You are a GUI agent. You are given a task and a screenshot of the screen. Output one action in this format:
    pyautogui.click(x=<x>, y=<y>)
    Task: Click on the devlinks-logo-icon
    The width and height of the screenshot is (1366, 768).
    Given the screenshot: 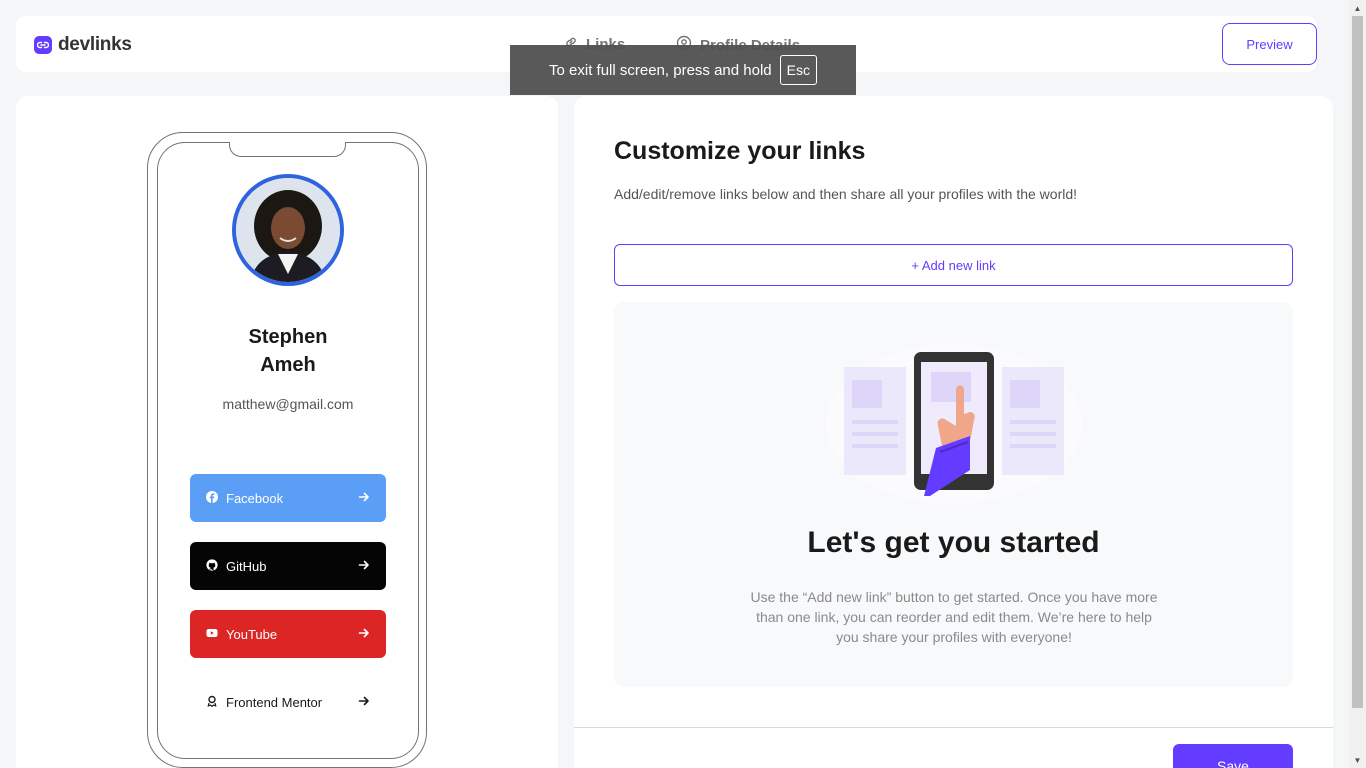 What is the action you would take?
    pyautogui.click(x=43, y=45)
    